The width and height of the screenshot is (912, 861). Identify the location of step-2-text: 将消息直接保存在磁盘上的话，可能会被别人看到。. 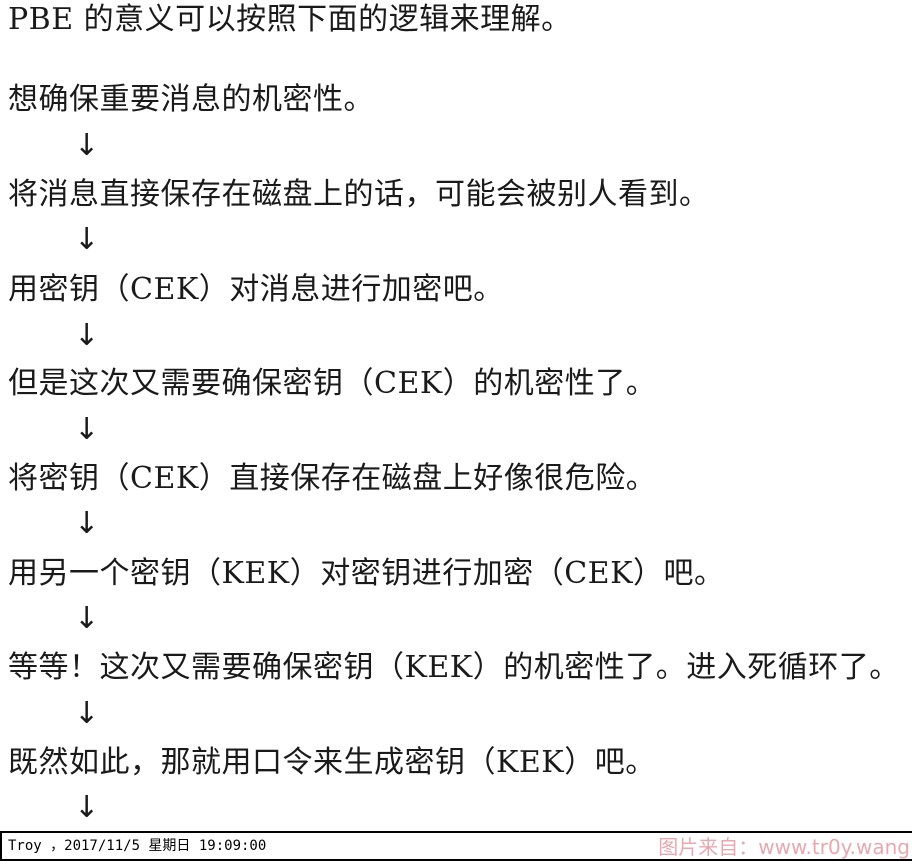
(359, 194).